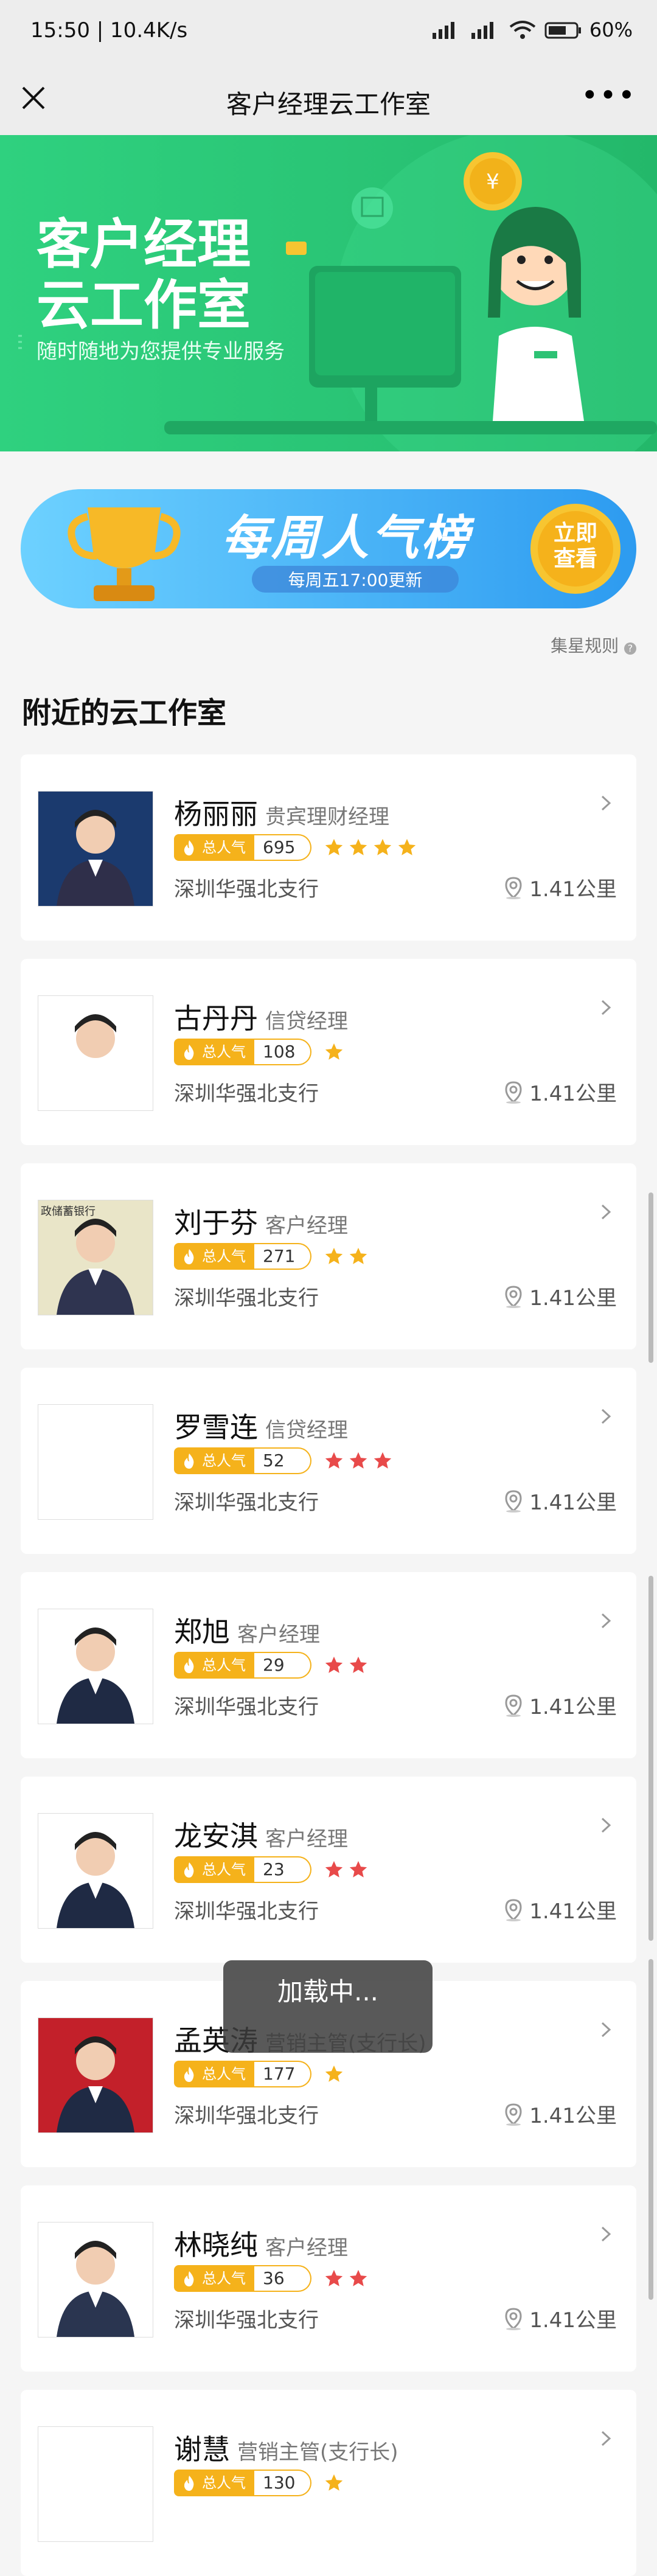 This screenshot has width=657, height=2576. I want to click on hero-banner: ¥ 客户经理 云工作室 随时随地为您提供专业服务, so click(328, 293).